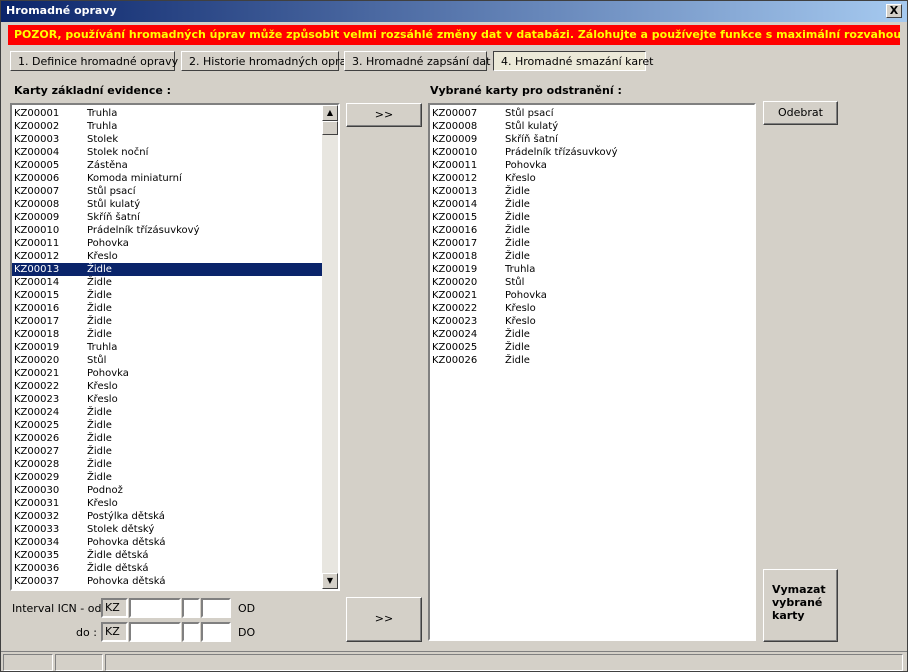 The image size is (908, 672). I want to click on card-code: KZ00011, so click(37, 243).